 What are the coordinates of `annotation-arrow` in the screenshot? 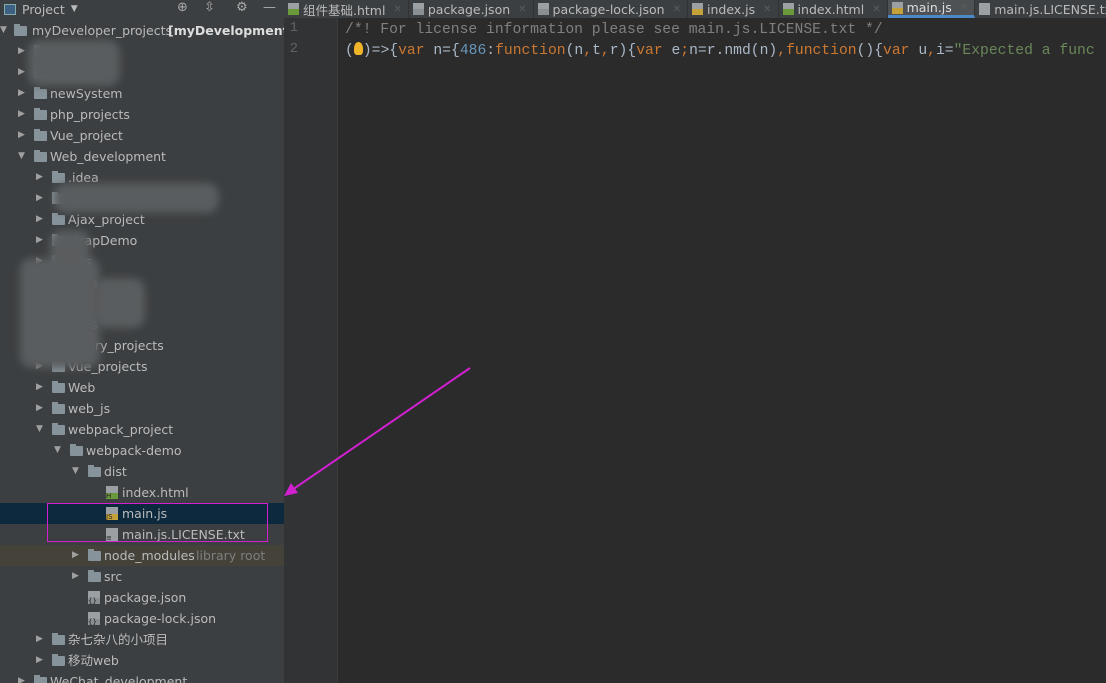 It's located at (377, 431).